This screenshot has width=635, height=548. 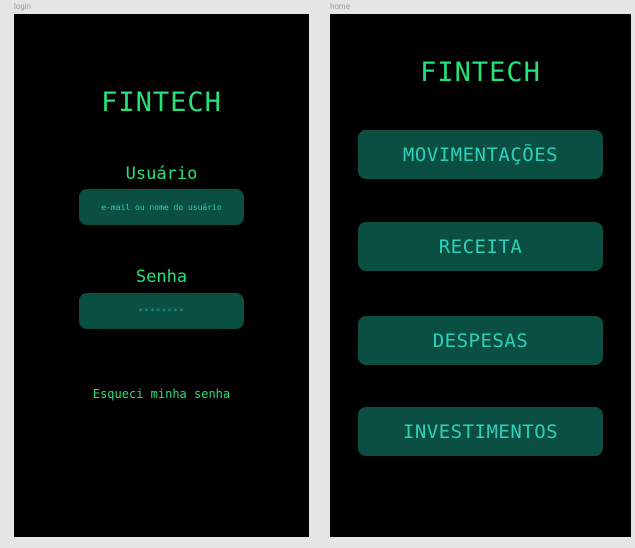 What do you see at coordinates (161, 311) in the screenshot?
I see `password-input` at bounding box center [161, 311].